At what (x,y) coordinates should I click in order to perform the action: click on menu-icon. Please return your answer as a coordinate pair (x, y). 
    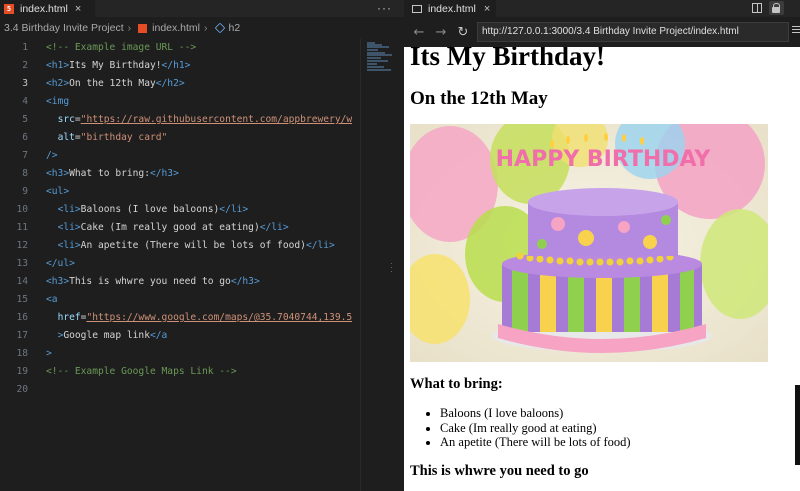
    Looking at the image, I should click on (796, 30).